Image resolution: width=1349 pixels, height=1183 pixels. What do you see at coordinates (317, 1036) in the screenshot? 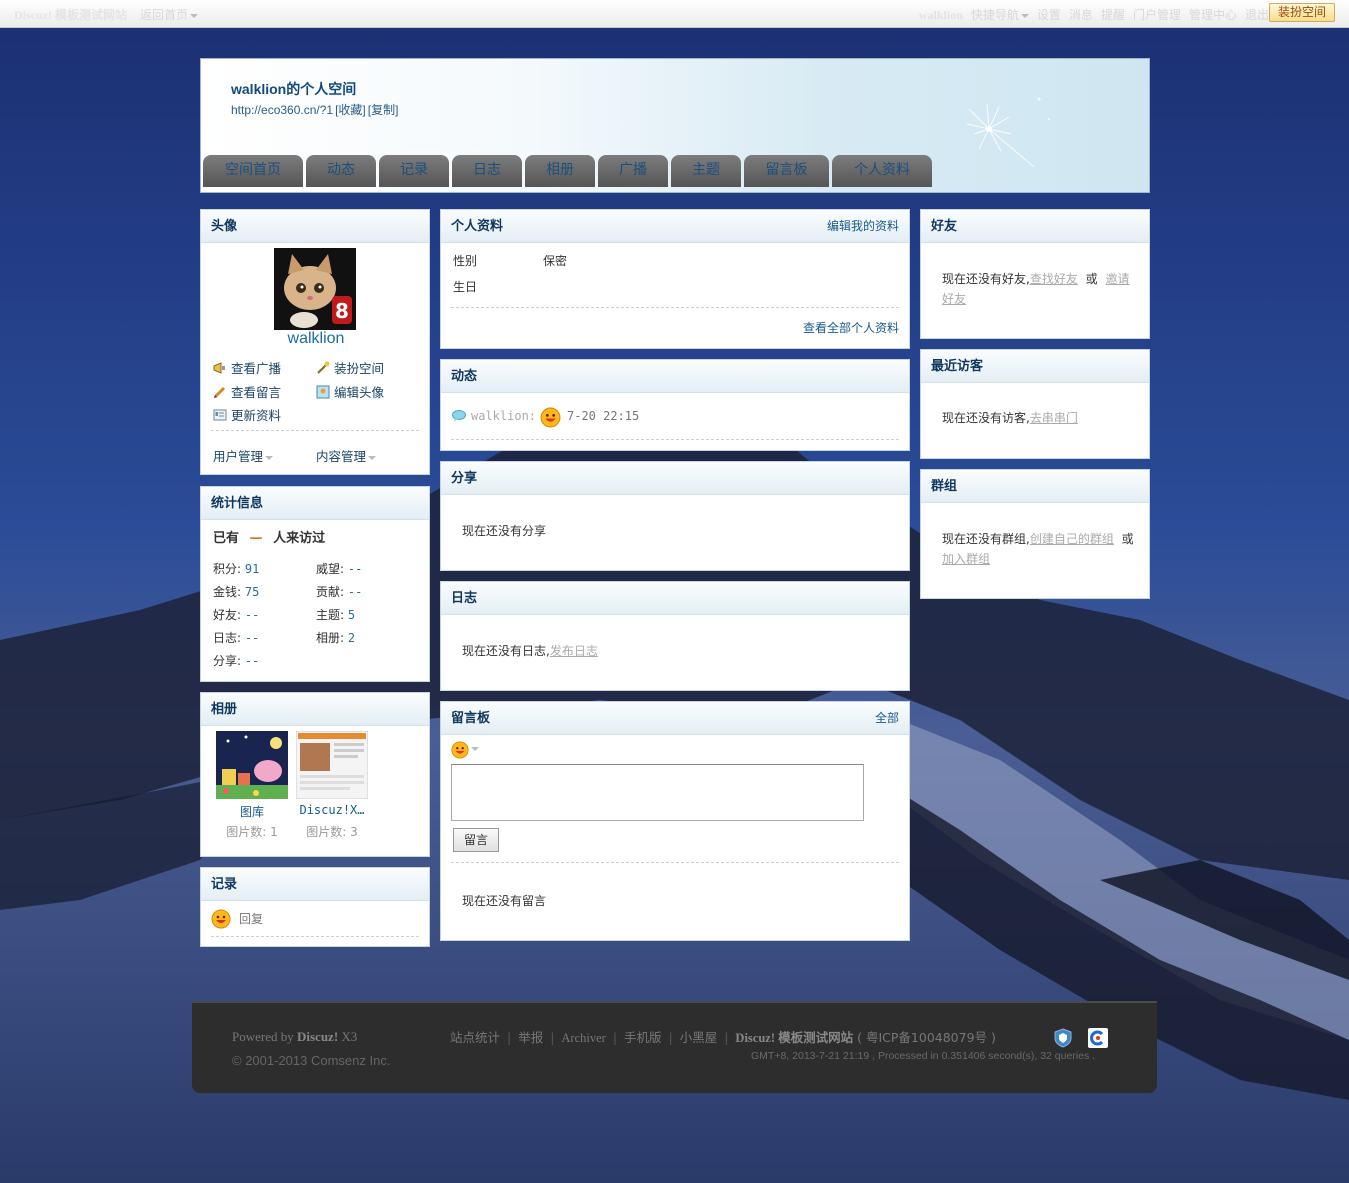
I see `powered-brand-link: Discuz!` at bounding box center [317, 1036].